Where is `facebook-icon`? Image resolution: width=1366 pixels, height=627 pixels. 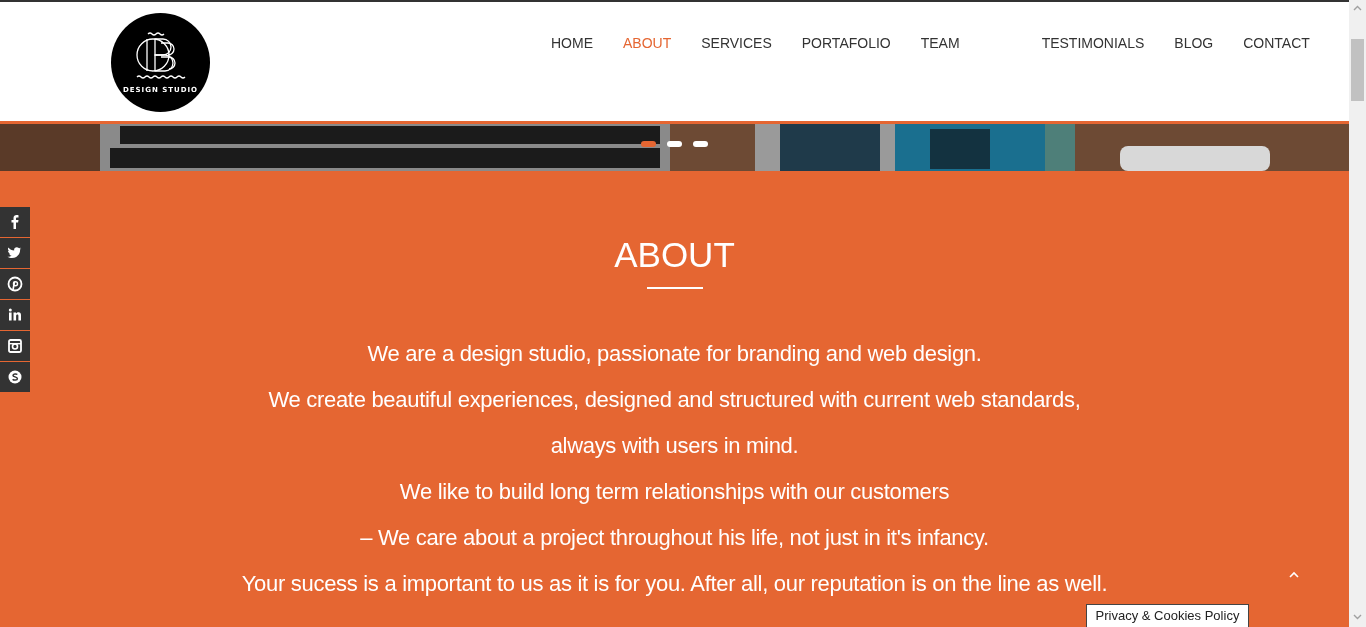
facebook-icon is located at coordinates (15, 222).